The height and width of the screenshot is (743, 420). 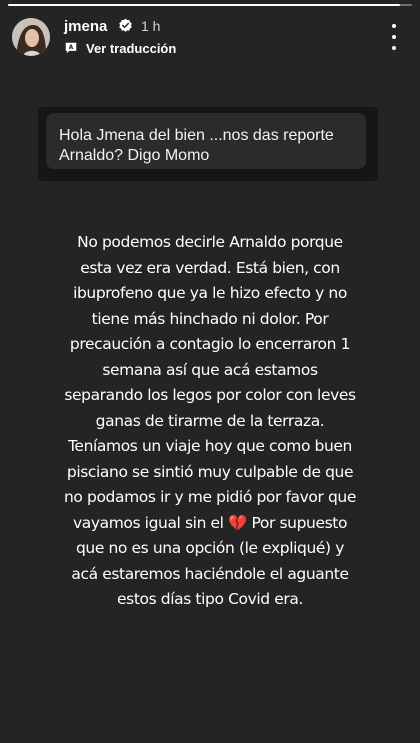 I want to click on post-time: 1 h, so click(x=151, y=26).